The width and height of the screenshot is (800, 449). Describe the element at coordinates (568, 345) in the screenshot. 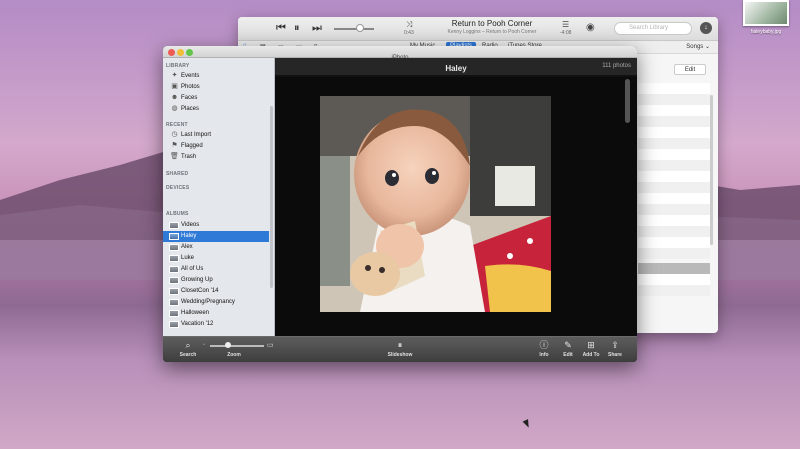

I see `pencil-icon: ✎` at that location.